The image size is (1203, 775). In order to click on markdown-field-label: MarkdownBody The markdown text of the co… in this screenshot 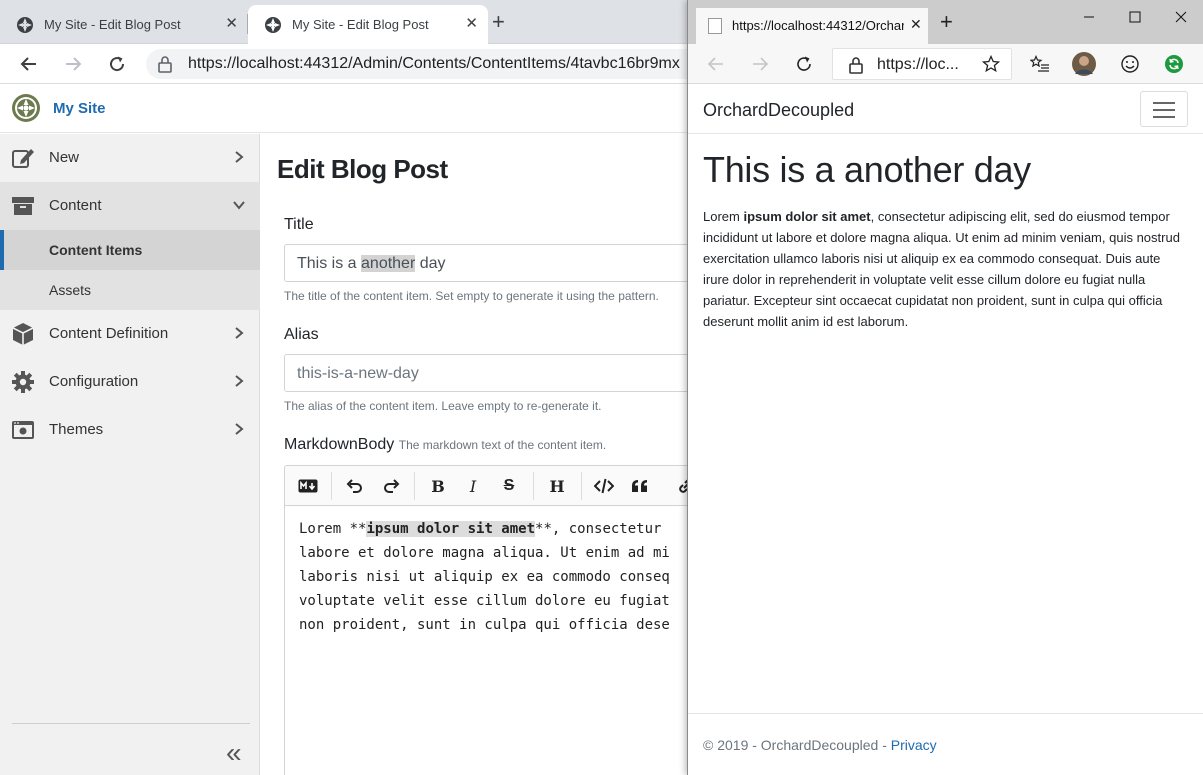, I will do `click(445, 445)`.